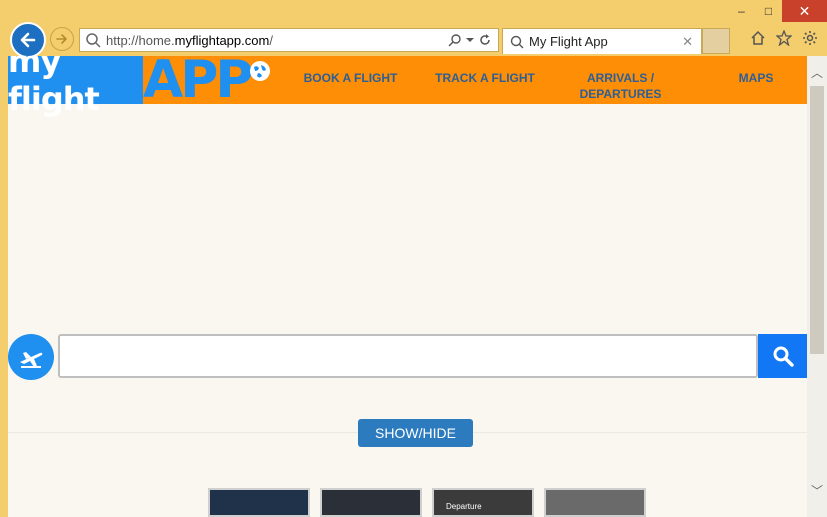 This screenshot has width=827, height=517. I want to click on back-button, so click(28, 40).